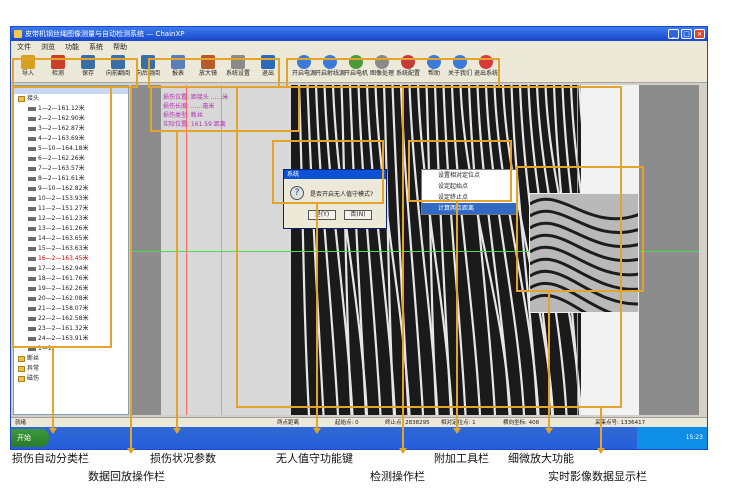  What do you see at coordinates (71, 359) in the screenshot?
I see `tree-folder: 断丝` at bounding box center [71, 359].